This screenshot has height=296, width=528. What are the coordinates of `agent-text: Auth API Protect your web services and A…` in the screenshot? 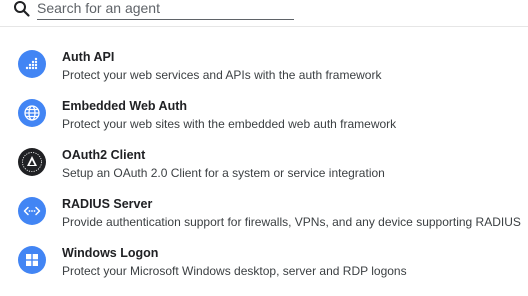 It's located at (295, 66).